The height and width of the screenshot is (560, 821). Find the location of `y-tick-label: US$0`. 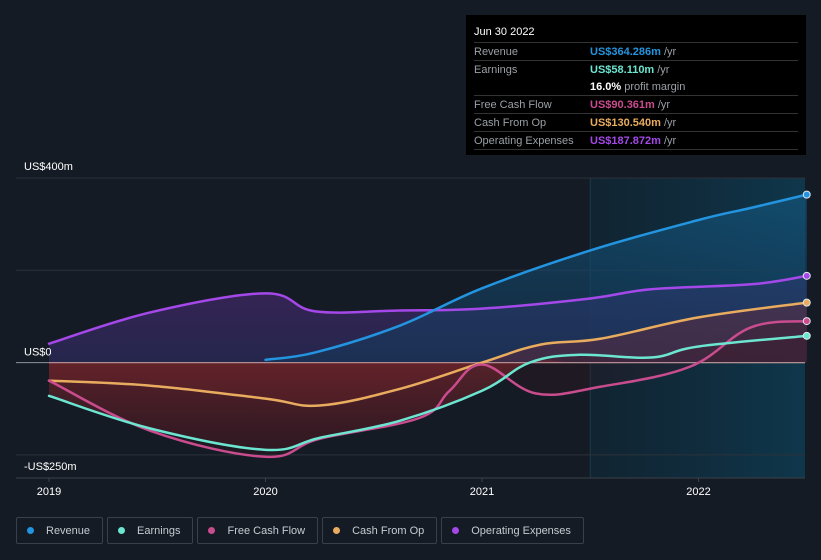

y-tick-label: US$0 is located at coordinates (38, 353).